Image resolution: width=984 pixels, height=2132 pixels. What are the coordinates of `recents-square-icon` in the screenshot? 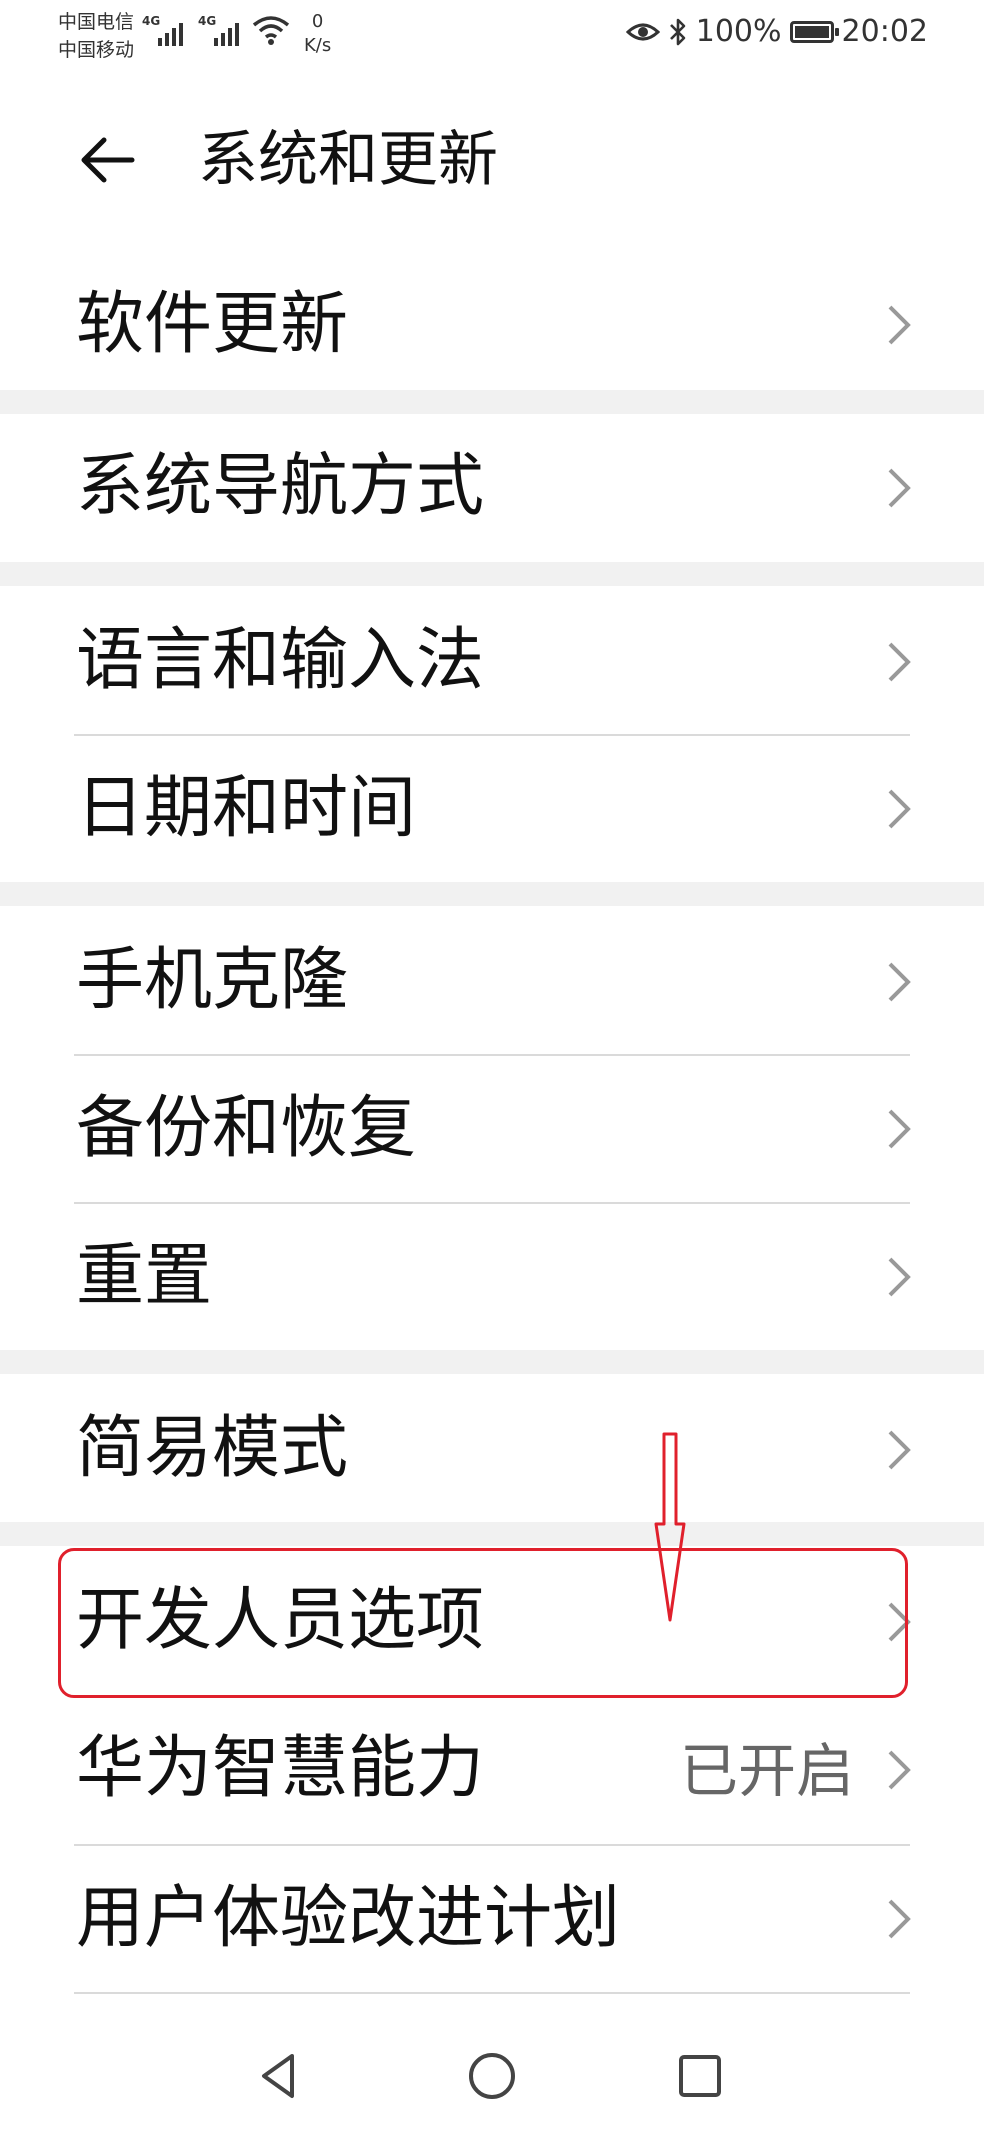 It's located at (700, 2076).